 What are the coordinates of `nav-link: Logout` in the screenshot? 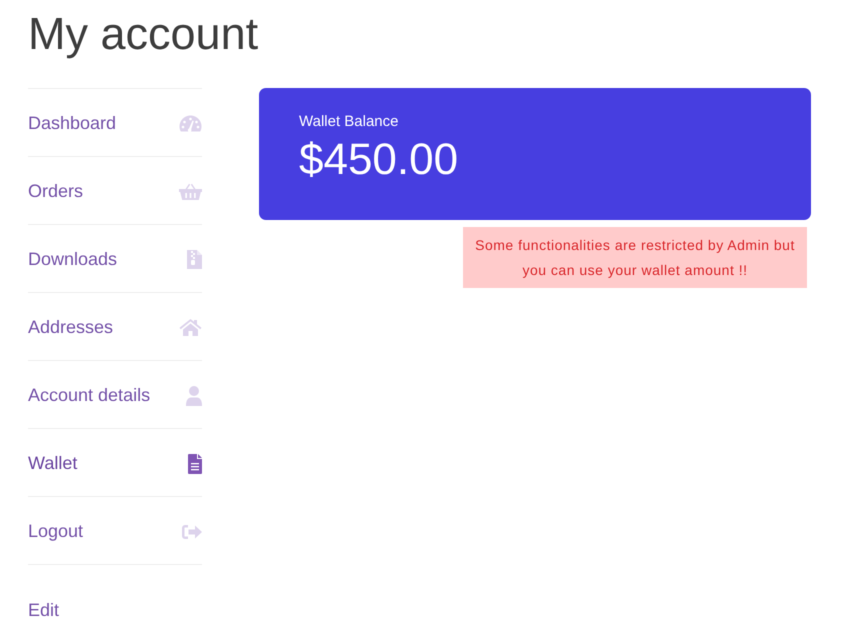 It's located at (115, 530).